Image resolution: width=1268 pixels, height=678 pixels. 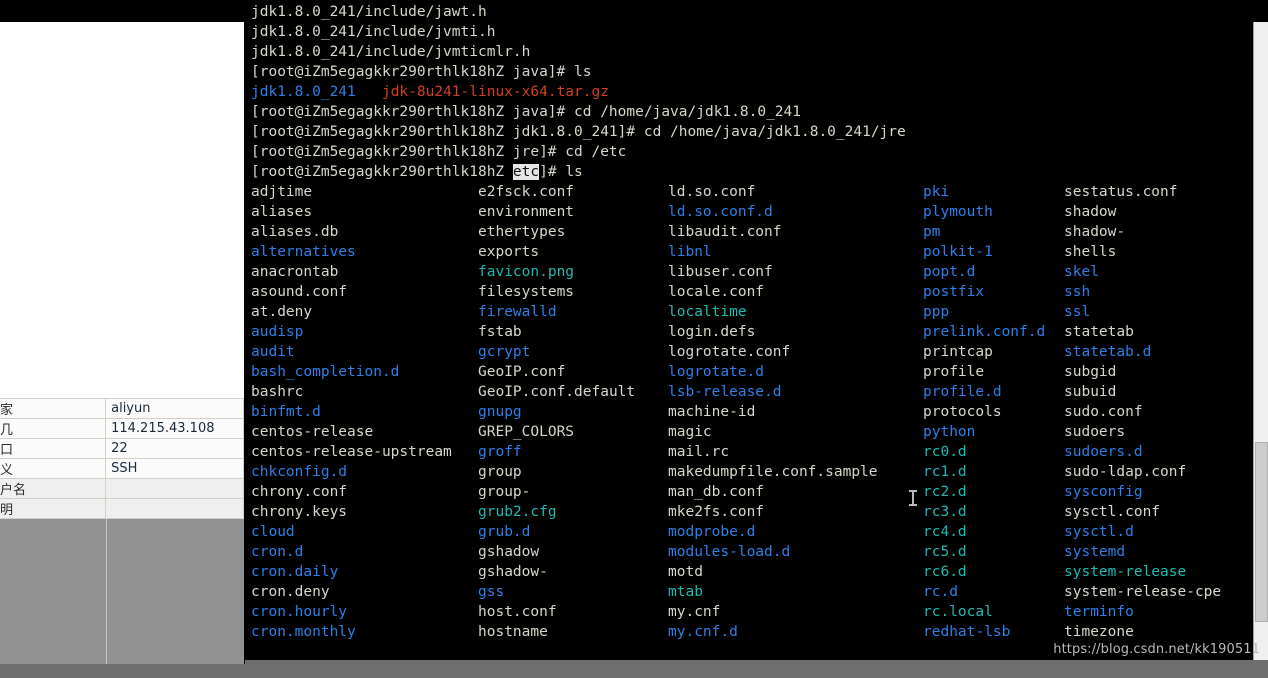 I want to click on shell-prompt: [root@iZm5egagkkr290rthlk18hZ jre]#, so click(x=408, y=152).